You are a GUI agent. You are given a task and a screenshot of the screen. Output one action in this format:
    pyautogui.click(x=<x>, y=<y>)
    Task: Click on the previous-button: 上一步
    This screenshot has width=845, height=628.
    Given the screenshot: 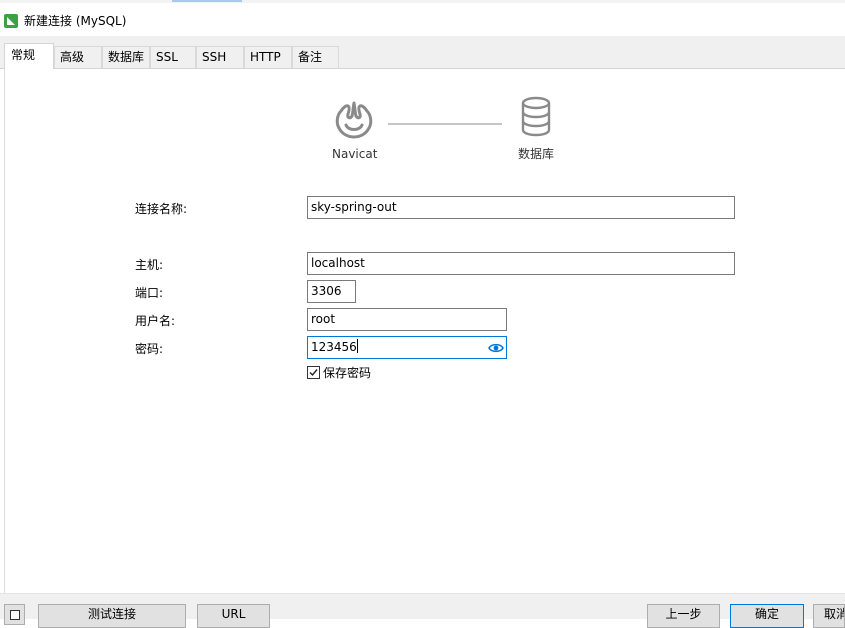 What is the action you would take?
    pyautogui.click(x=683, y=616)
    